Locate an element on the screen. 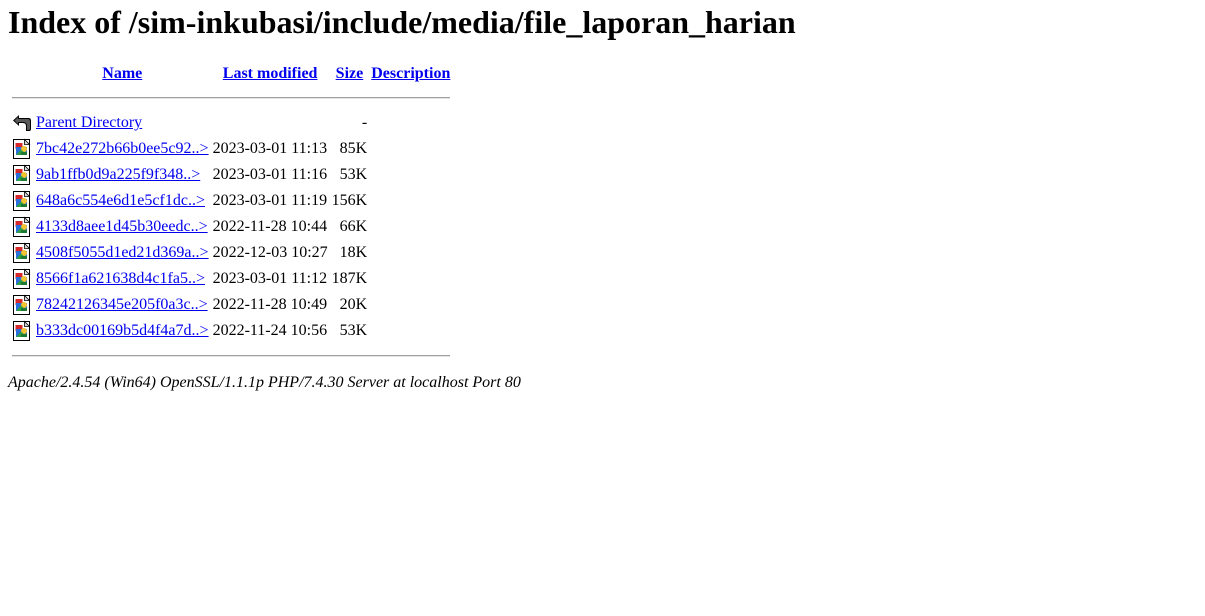 Image resolution: width=1205 pixels, height=616 pixels. header-separator-row is located at coordinates (231, 98).